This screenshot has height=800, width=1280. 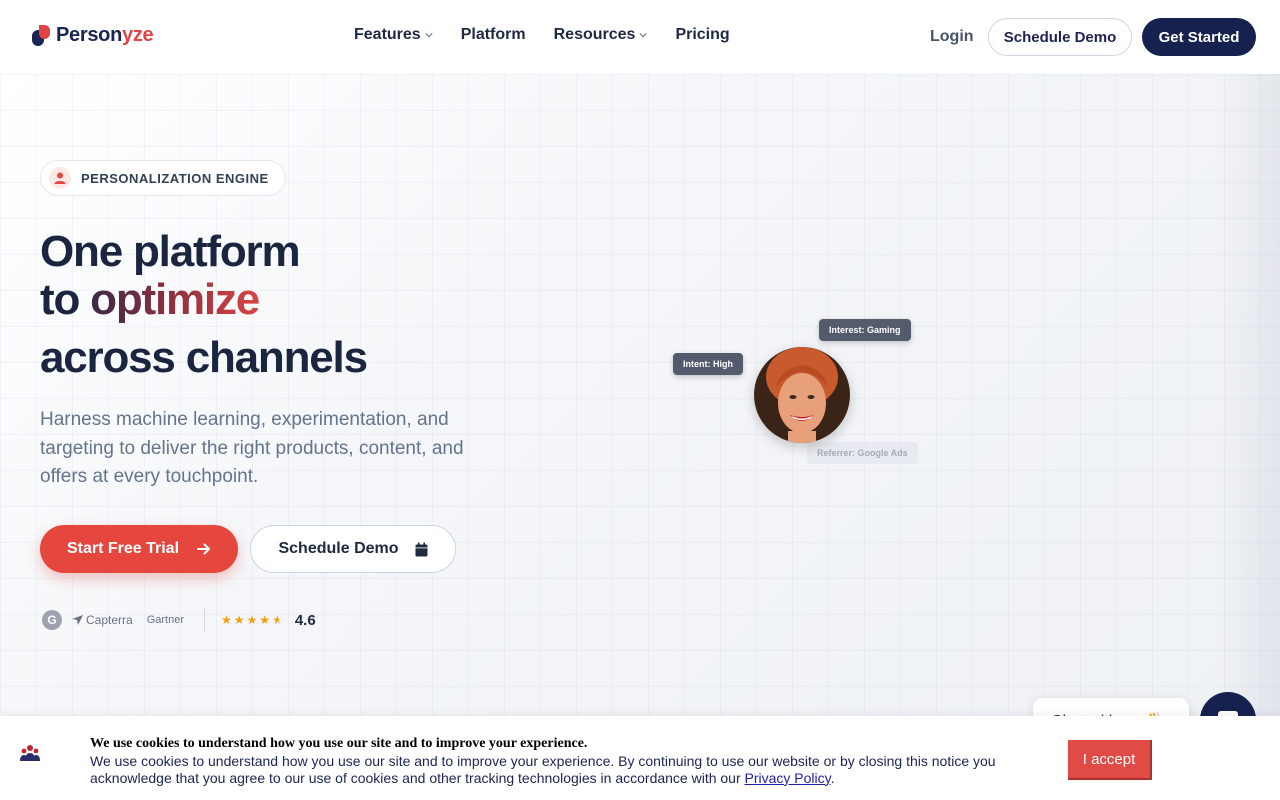 I want to click on menu-item-resources: Resources, so click(x=601, y=35).